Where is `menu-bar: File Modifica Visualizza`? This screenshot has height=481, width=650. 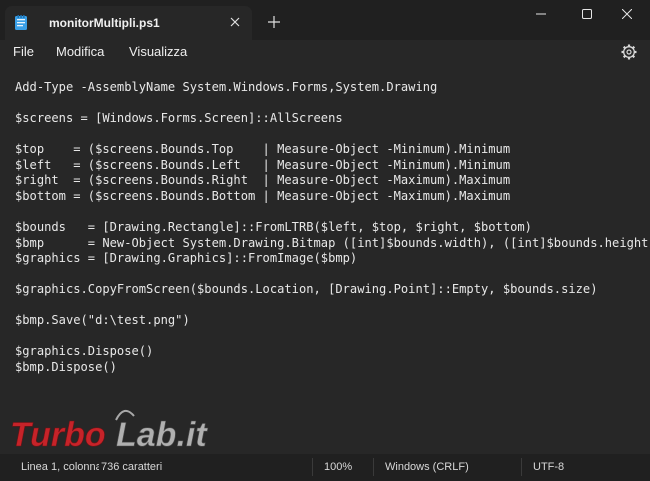
menu-bar: File Modifica Visualizza is located at coordinates (325, 54).